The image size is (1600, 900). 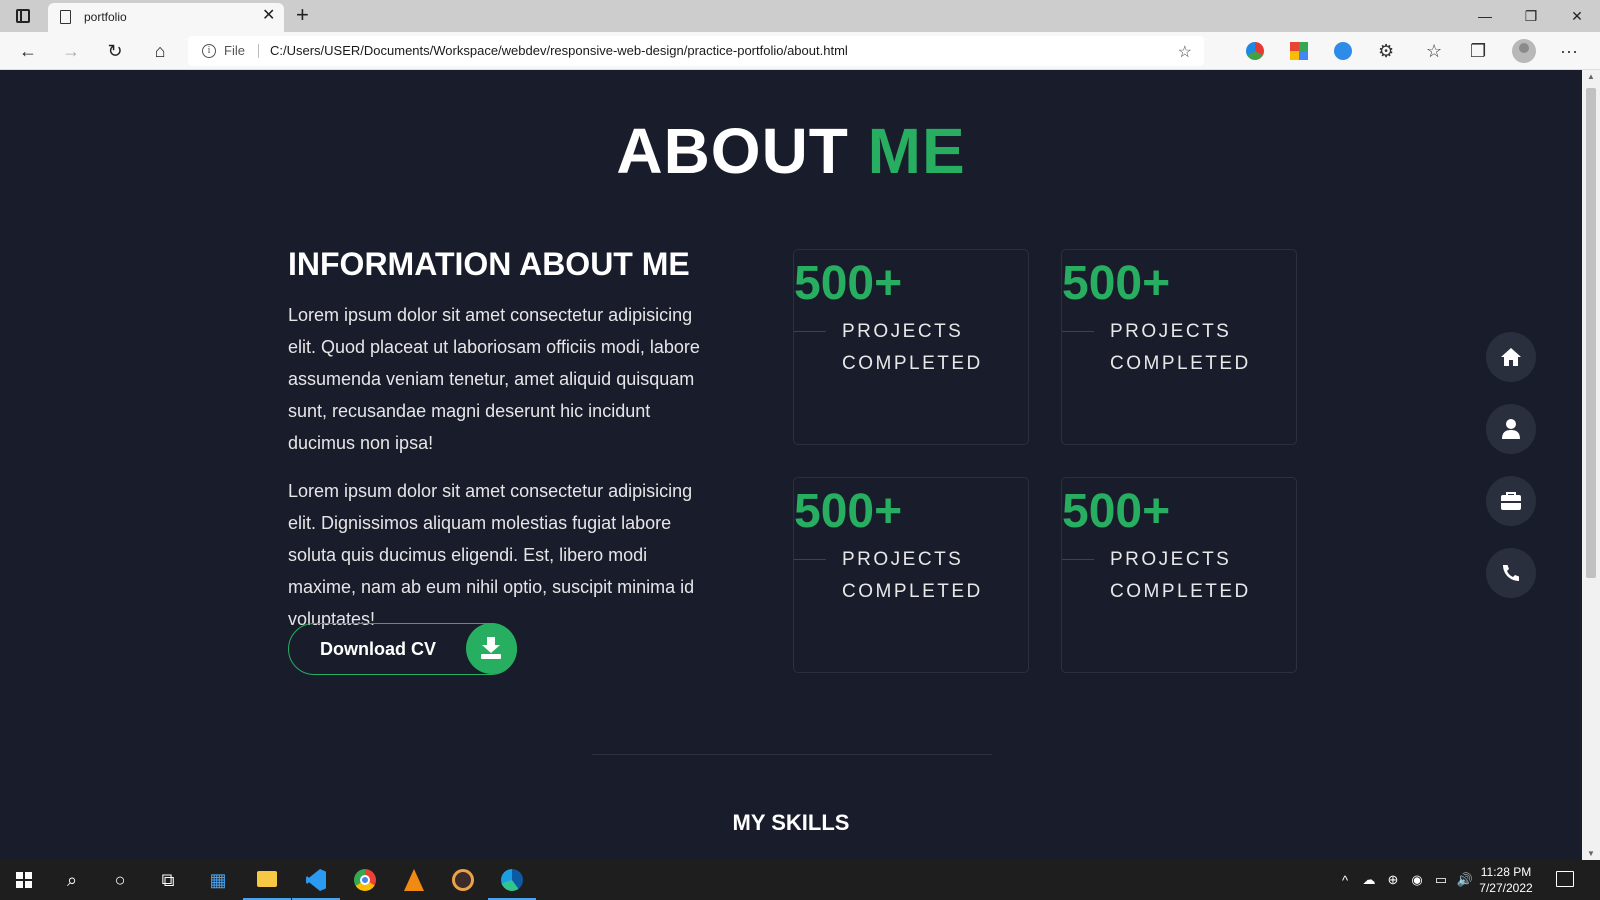 I want to click on battery-icon: ▭, so click(x=1441, y=880).